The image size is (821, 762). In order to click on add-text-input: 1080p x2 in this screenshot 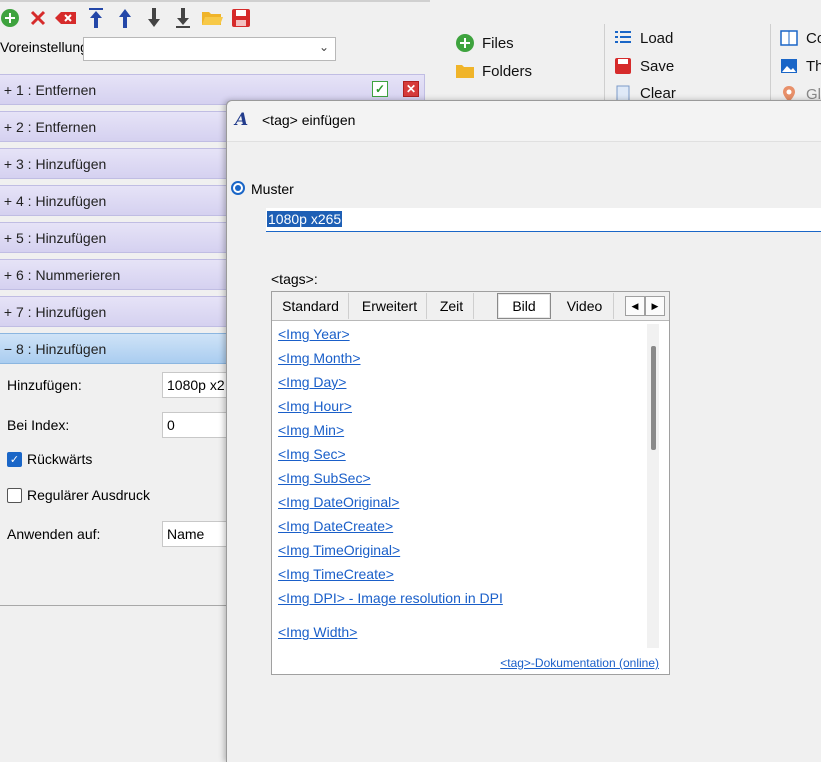, I will do `click(197, 385)`.